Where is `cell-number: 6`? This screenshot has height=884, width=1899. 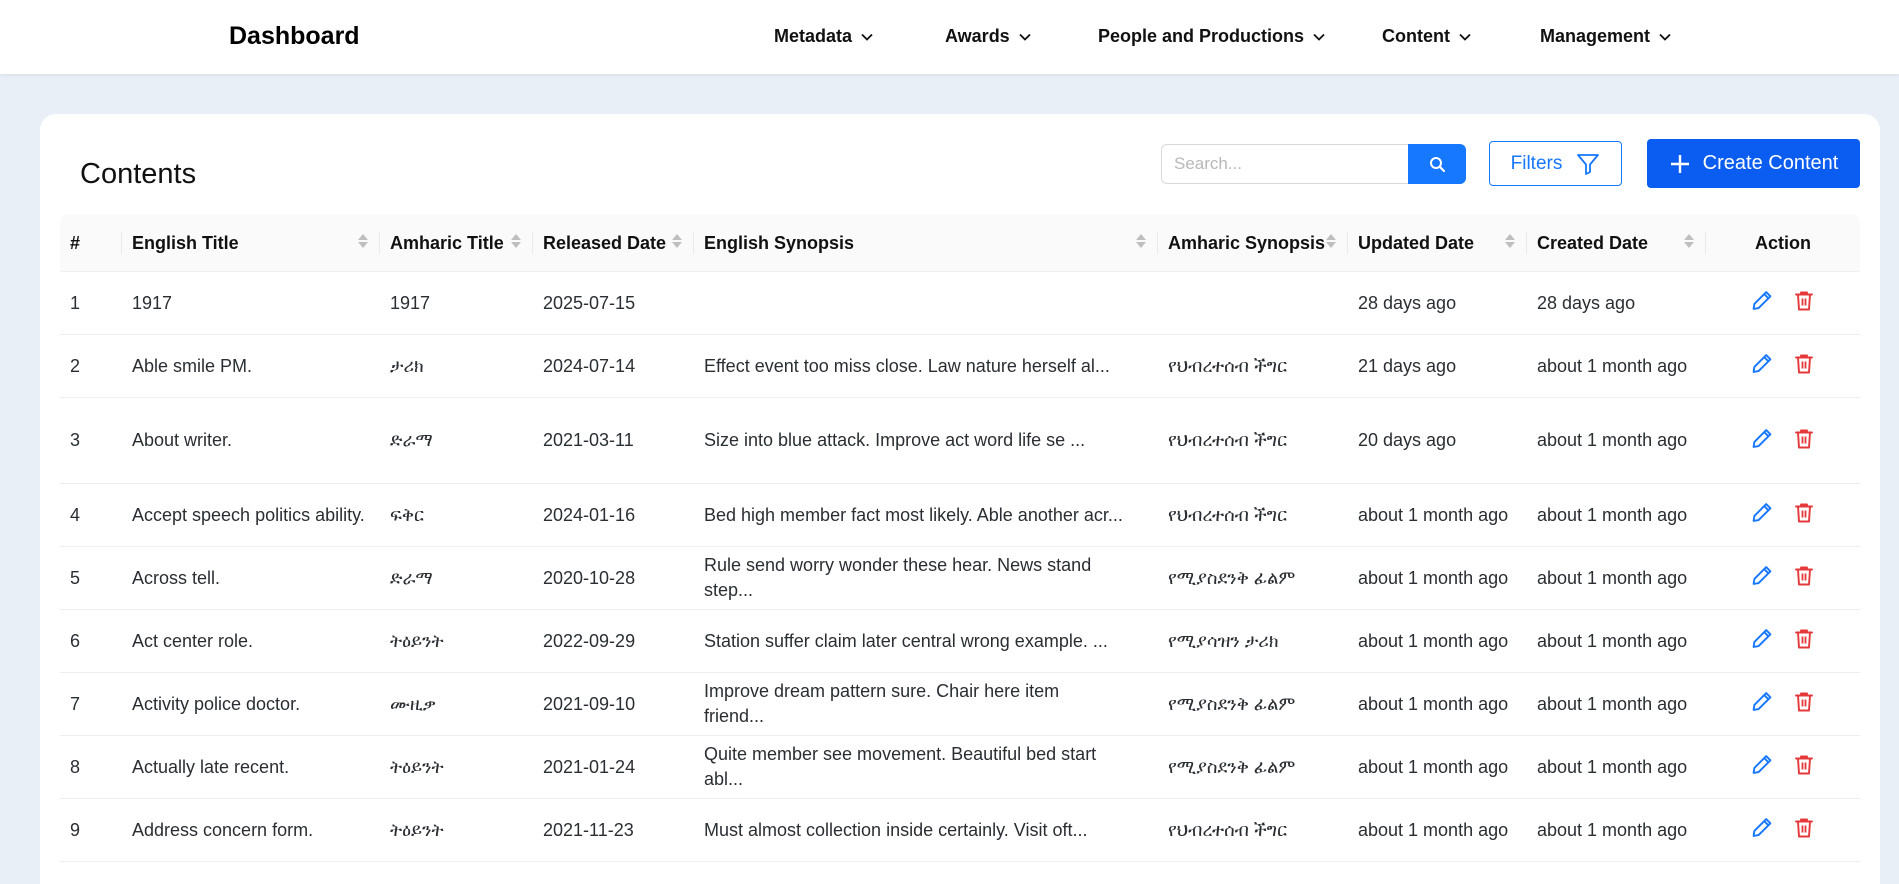
cell-number: 6 is located at coordinates (75, 640).